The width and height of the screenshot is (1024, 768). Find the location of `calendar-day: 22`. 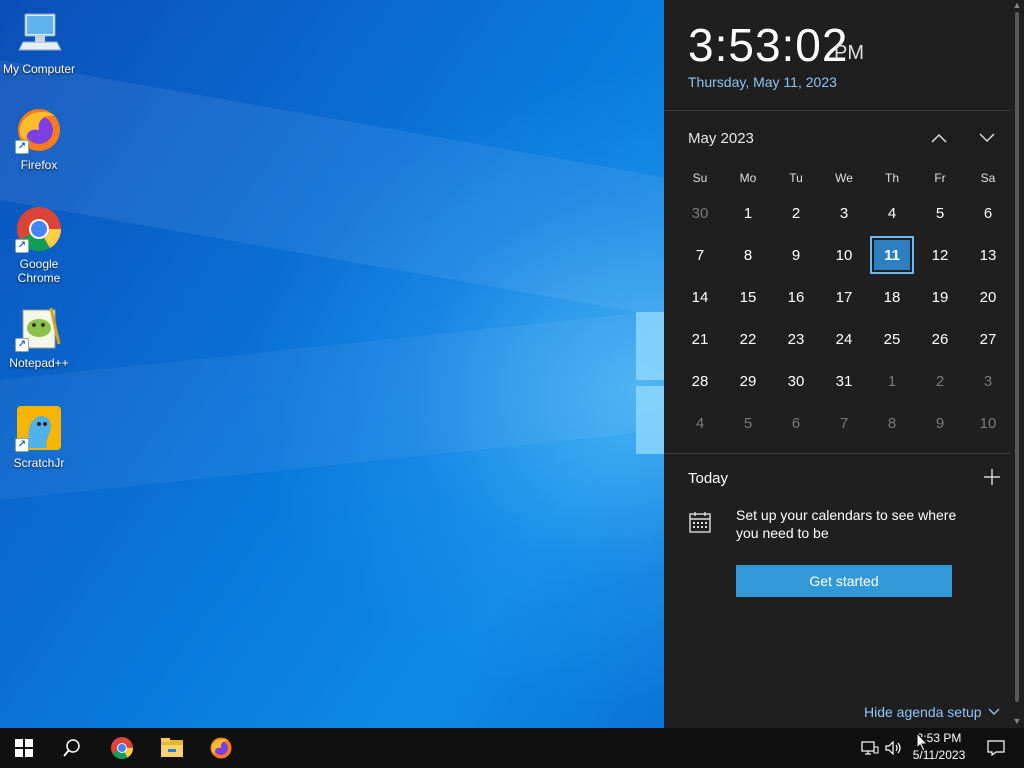

calendar-day: 22 is located at coordinates (748, 339).